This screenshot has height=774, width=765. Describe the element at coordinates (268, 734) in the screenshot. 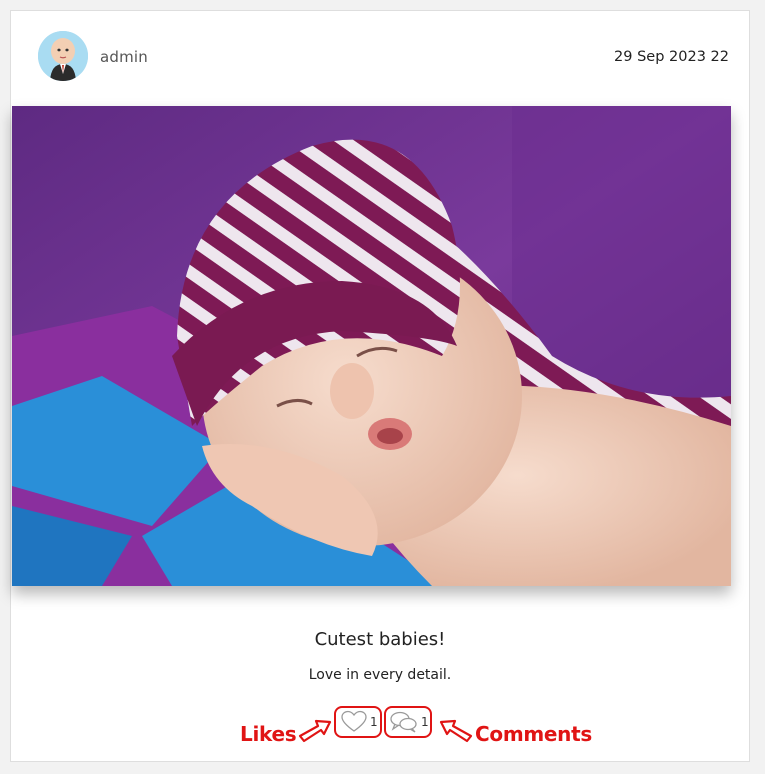

I see `likes-annotation-label: Likes` at that location.